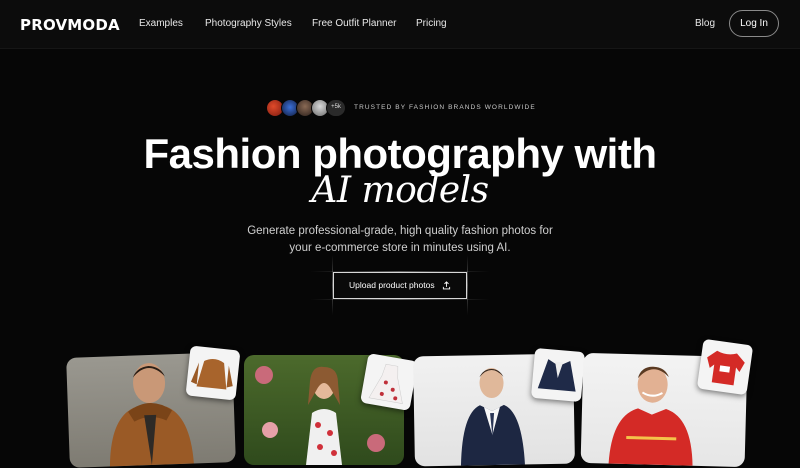 The height and width of the screenshot is (468, 800). What do you see at coordinates (161, 23) in the screenshot?
I see `nav-link-examples: Examples` at bounding box center [161, 23].